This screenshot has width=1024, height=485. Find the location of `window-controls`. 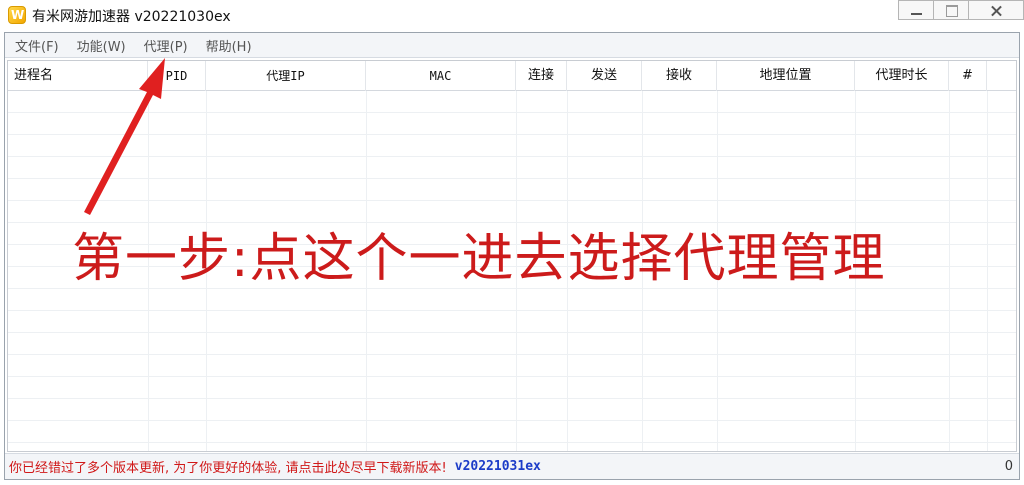

window-controls is located at coordinates (961, 11).